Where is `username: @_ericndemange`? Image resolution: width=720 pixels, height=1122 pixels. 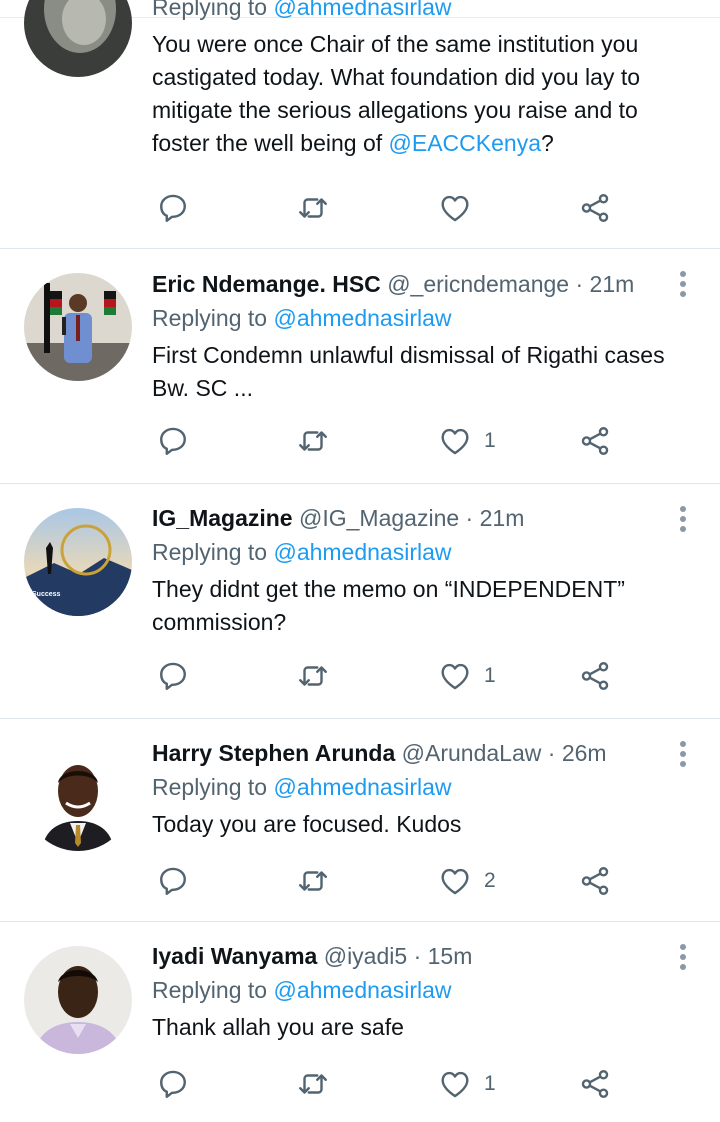 username: @_ericndemange is located at coordinates (478, 284).